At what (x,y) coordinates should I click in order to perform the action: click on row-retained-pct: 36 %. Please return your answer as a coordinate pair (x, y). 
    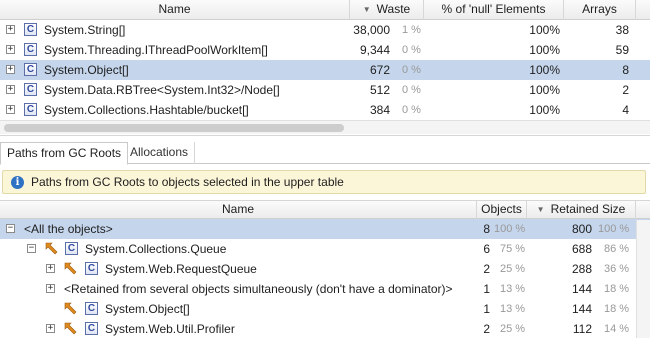
    Looking at the image, I should click on (617, 269).